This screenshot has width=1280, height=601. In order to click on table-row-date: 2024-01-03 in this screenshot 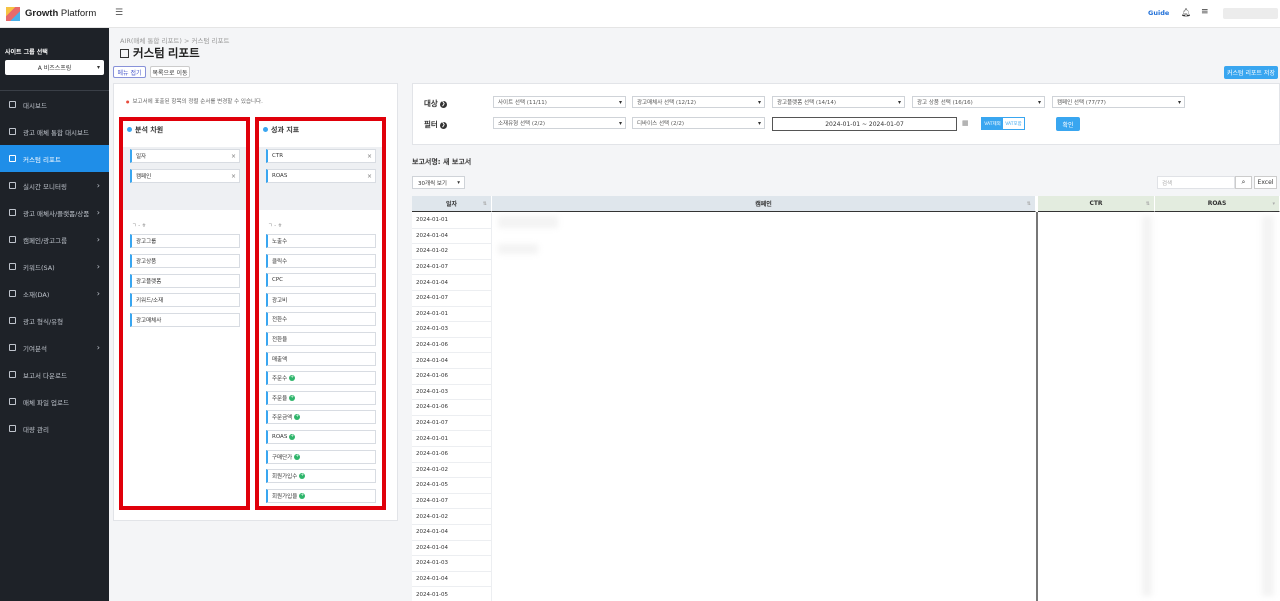, I will do `click(452, 330)`.